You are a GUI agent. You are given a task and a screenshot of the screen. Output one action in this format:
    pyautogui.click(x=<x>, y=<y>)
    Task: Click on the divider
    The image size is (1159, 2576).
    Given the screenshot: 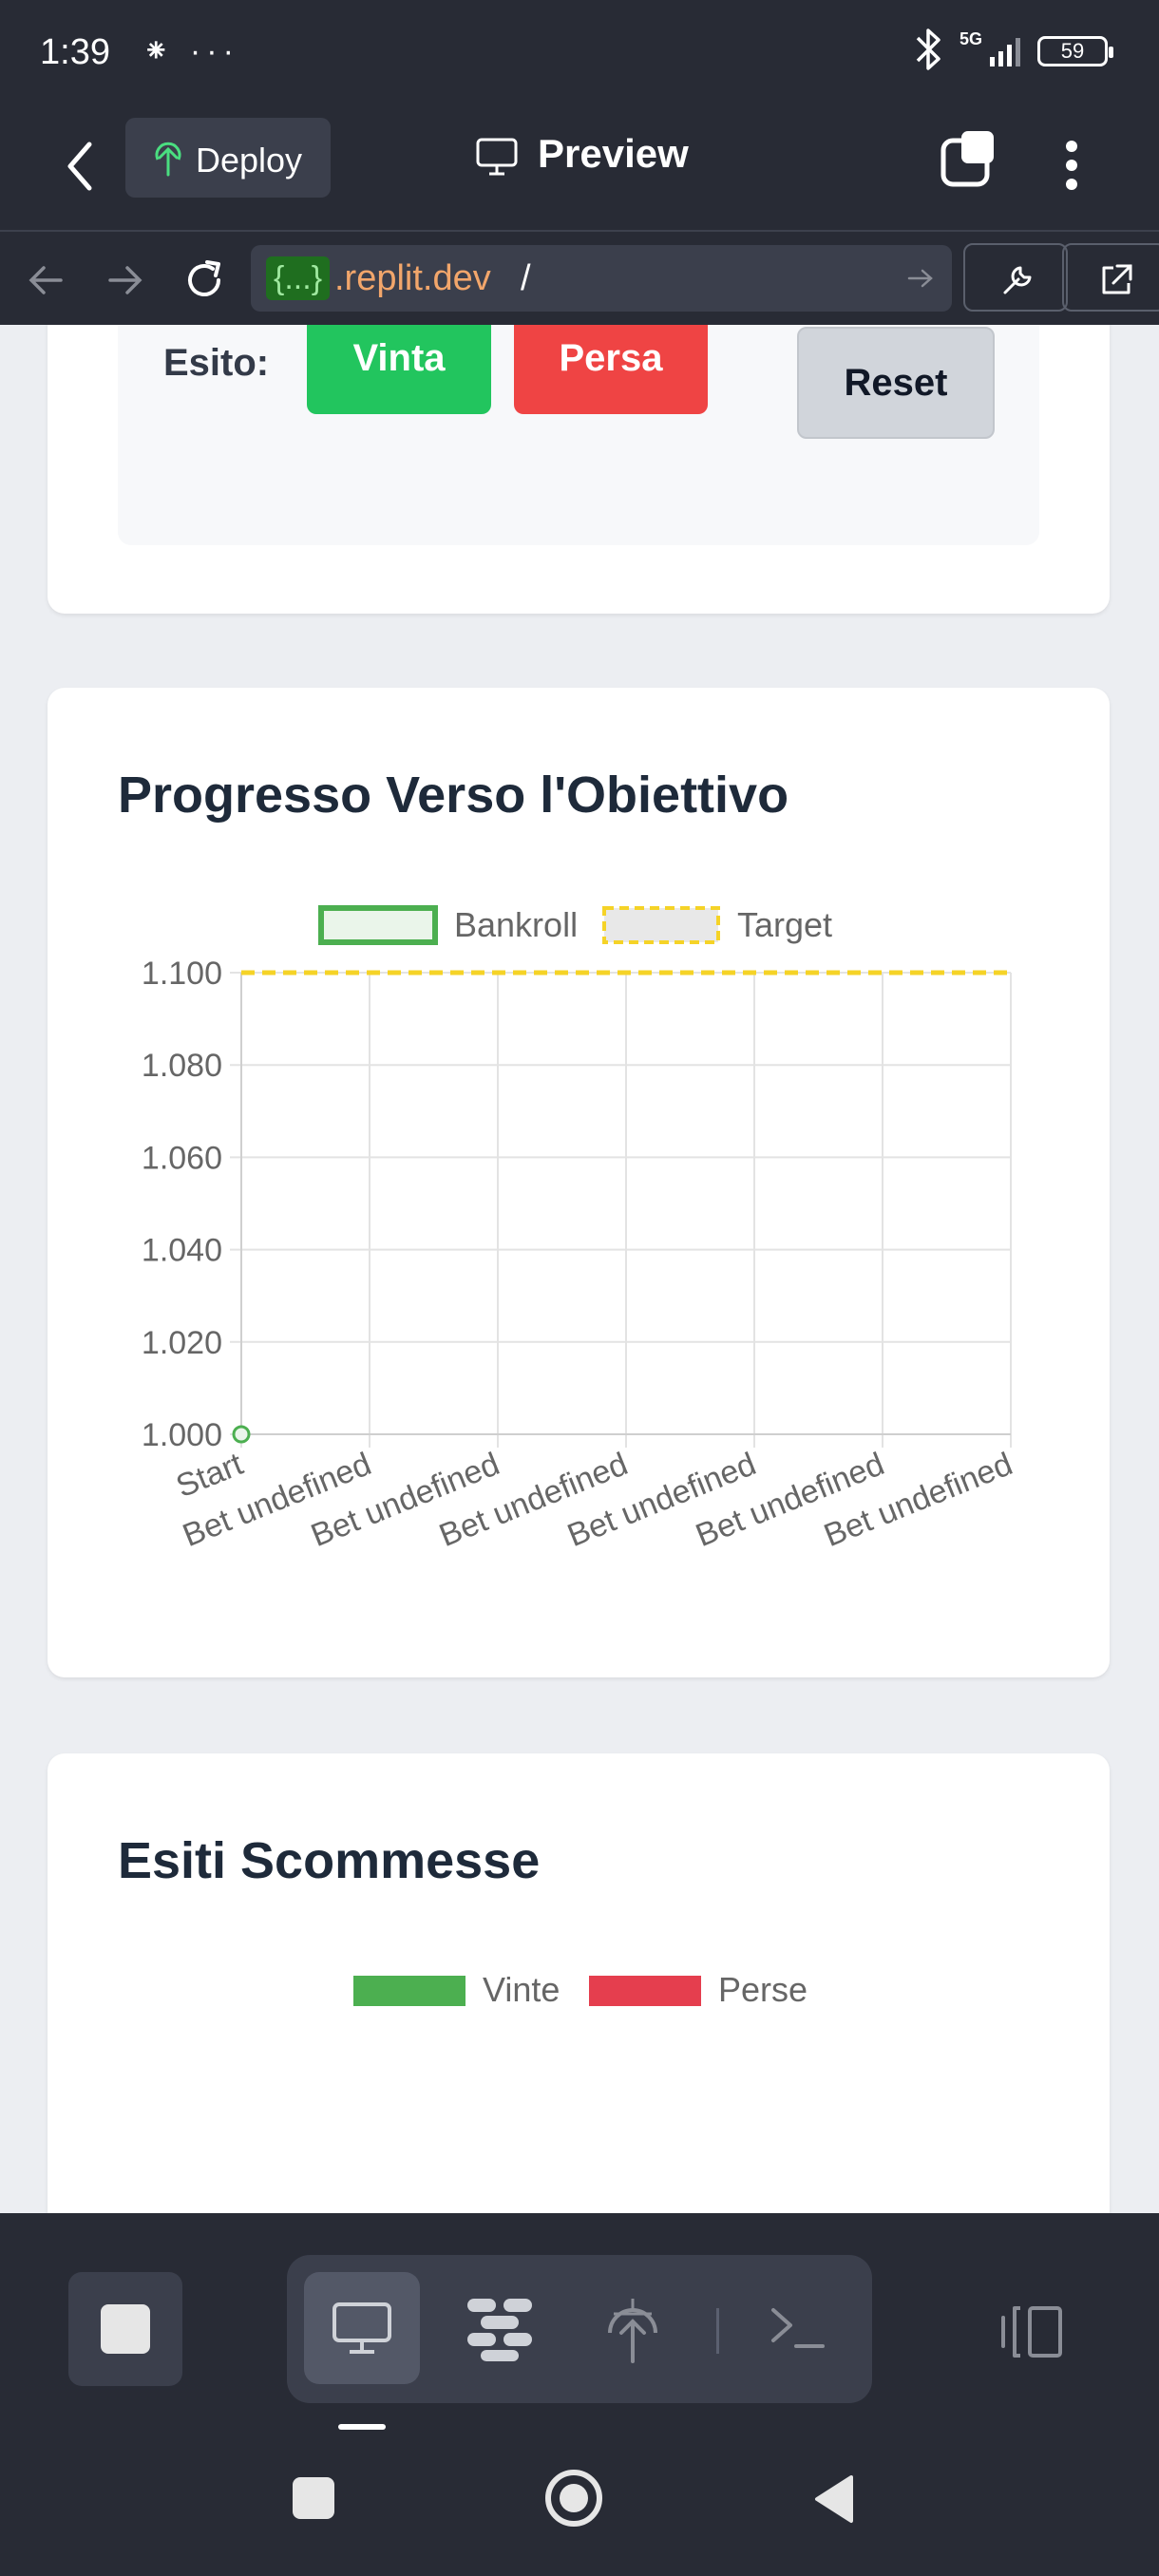 What is the action you would take?
    pyautogui.click(x=717, y=2331)
    